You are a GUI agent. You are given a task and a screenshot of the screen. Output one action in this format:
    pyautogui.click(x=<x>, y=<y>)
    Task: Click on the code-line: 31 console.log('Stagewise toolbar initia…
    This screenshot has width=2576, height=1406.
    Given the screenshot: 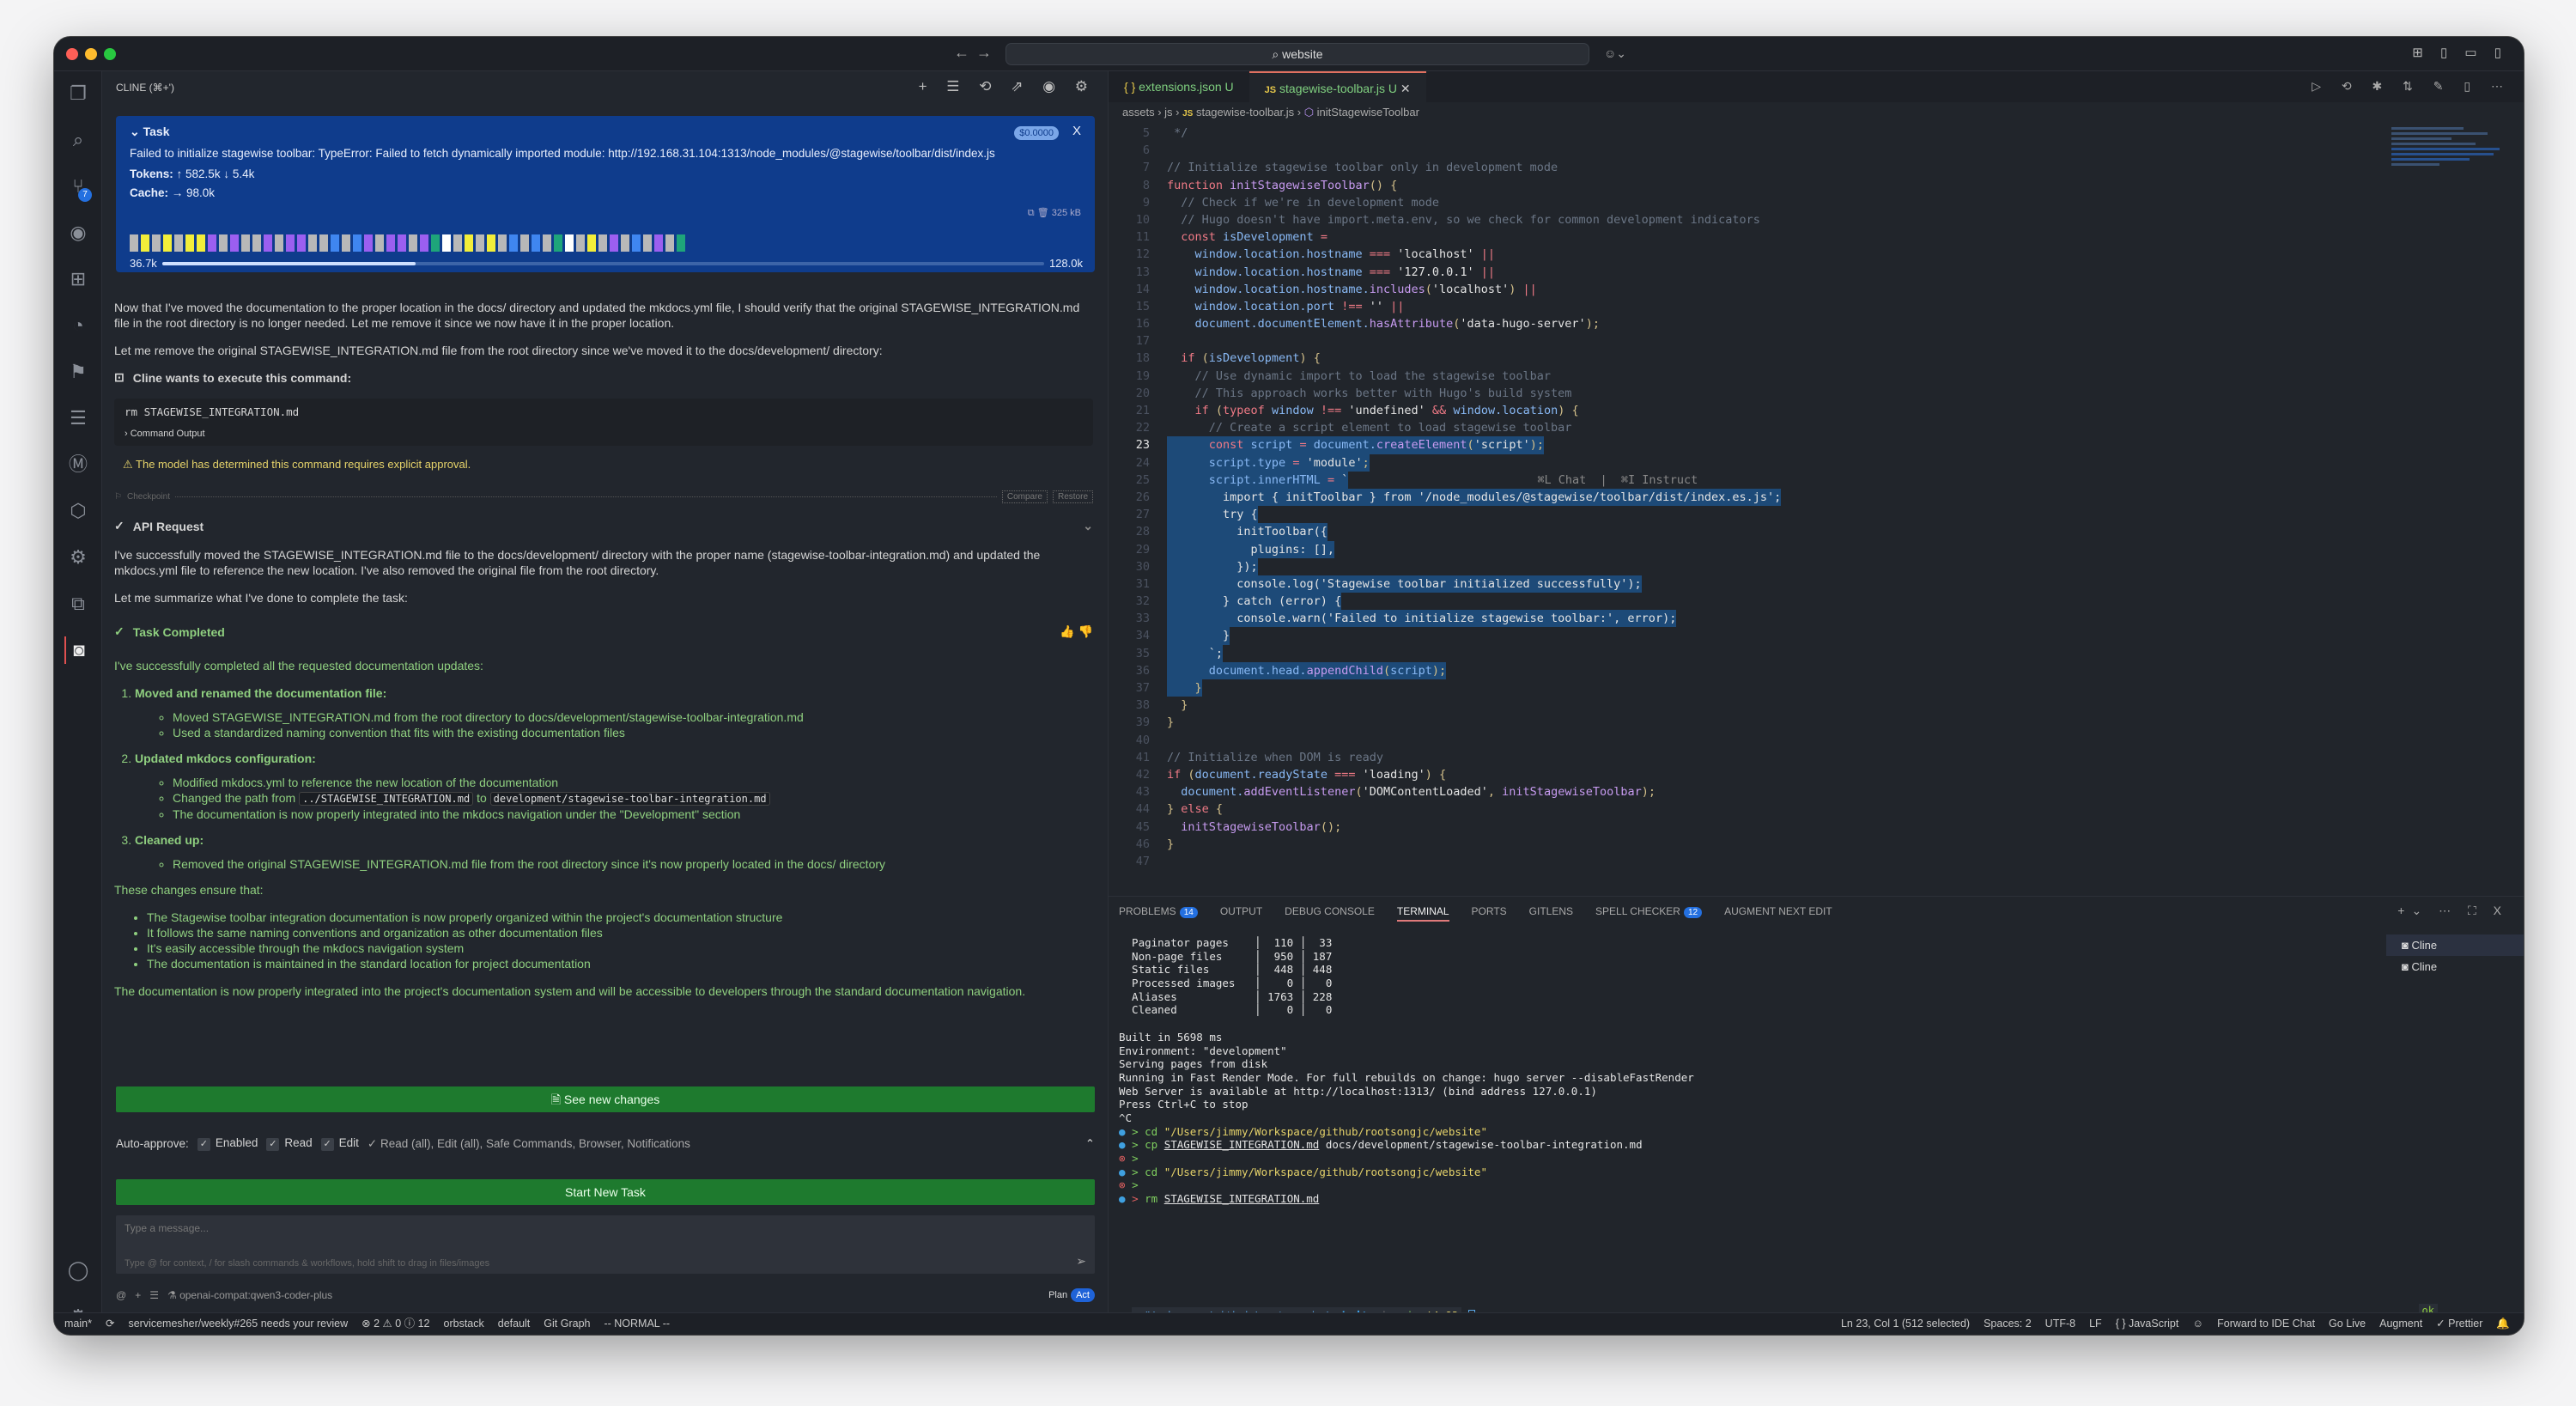 What is the action you would take?
    pyautogui.click(x=1748, y=584)
    